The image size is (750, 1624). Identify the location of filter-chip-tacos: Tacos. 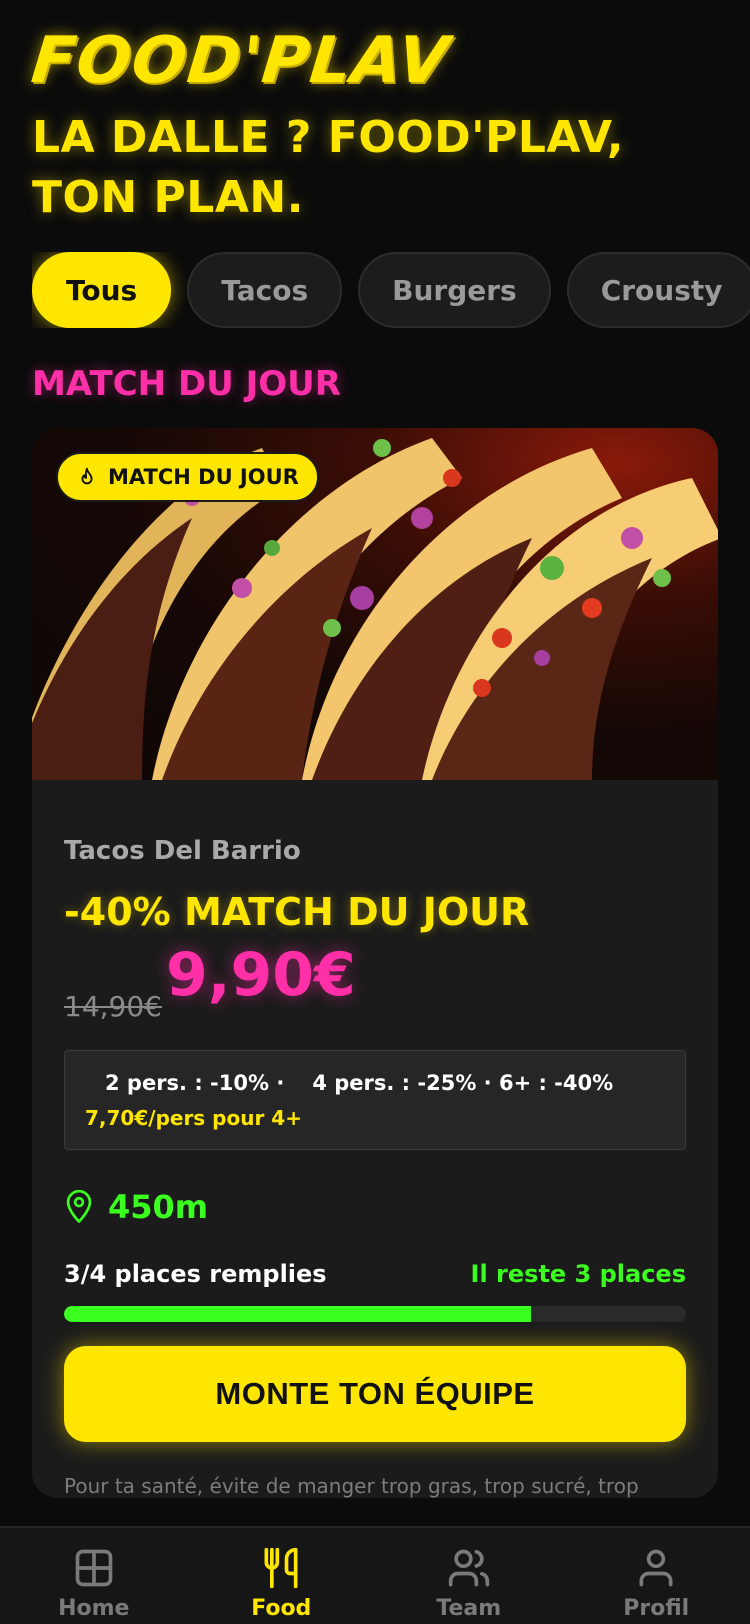
(265, 290).